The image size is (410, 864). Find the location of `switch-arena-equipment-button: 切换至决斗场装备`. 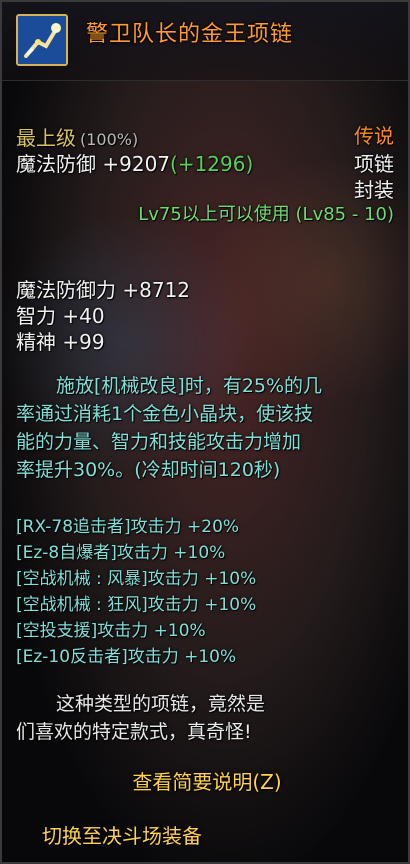

switch-arena-equipment-button: 切换至决斗场装备 is located at coordinates (205, 834).